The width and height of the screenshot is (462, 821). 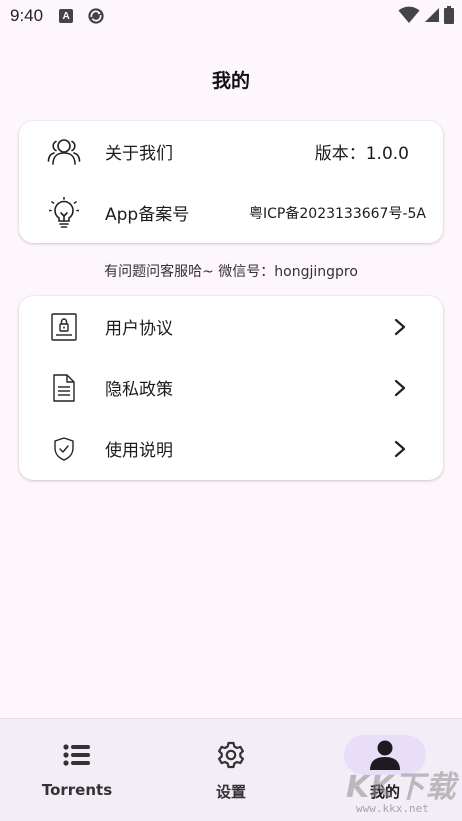 I want to click on lightbulb-icon, so click(x=64, y=213).